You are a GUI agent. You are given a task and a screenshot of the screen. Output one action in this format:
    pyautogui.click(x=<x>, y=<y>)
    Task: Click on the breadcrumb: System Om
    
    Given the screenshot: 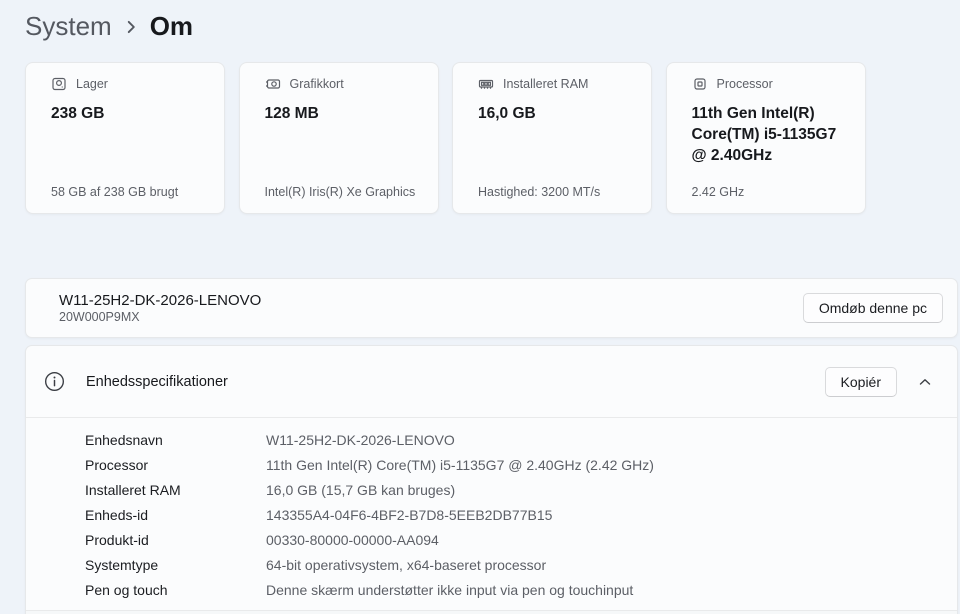 What is the action you would take?
    pyautogui.click(x=109, y=26)
    